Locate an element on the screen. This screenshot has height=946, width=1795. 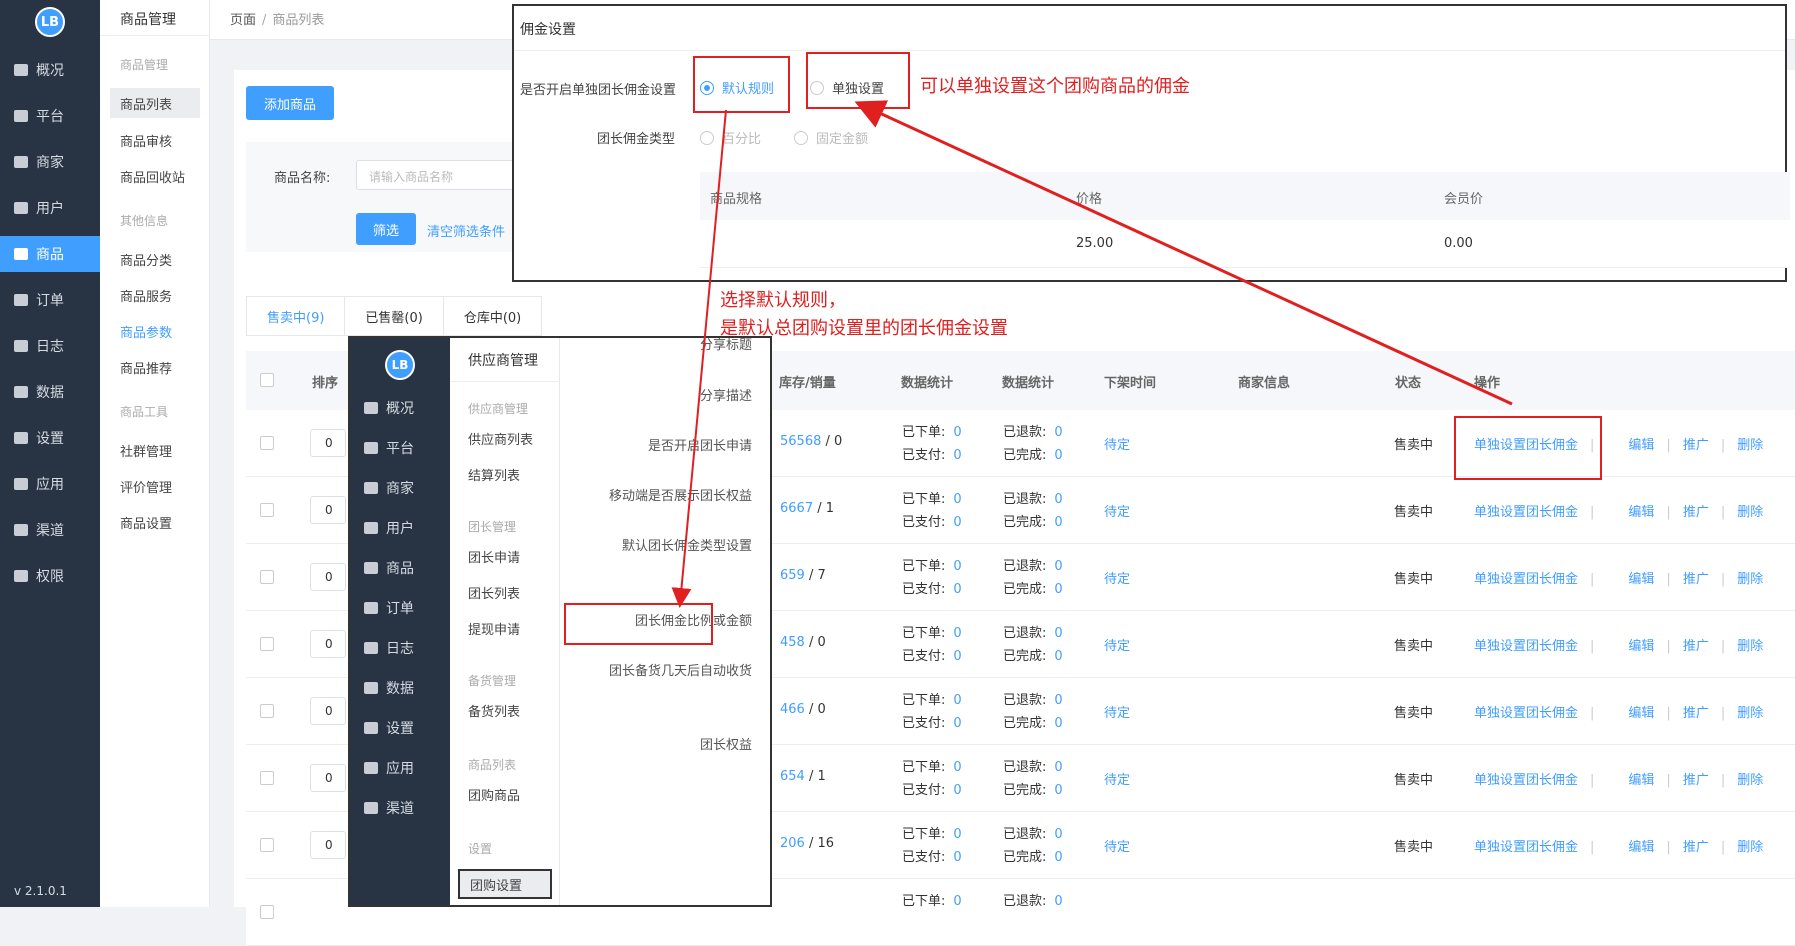
arrow-link-to-single is located at coordinates (1183, 253).